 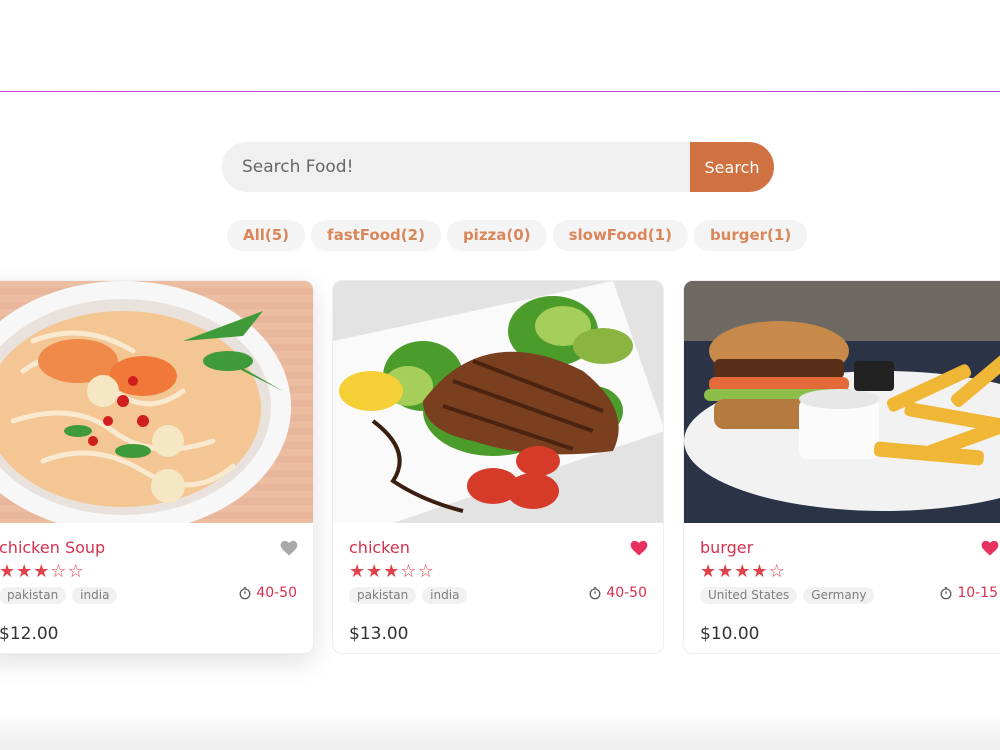 What do you see at coordinates (376, 235) in the screenshot?
I see `tag-fastfood: fastFood(2)` at bounding box center [376, 235].